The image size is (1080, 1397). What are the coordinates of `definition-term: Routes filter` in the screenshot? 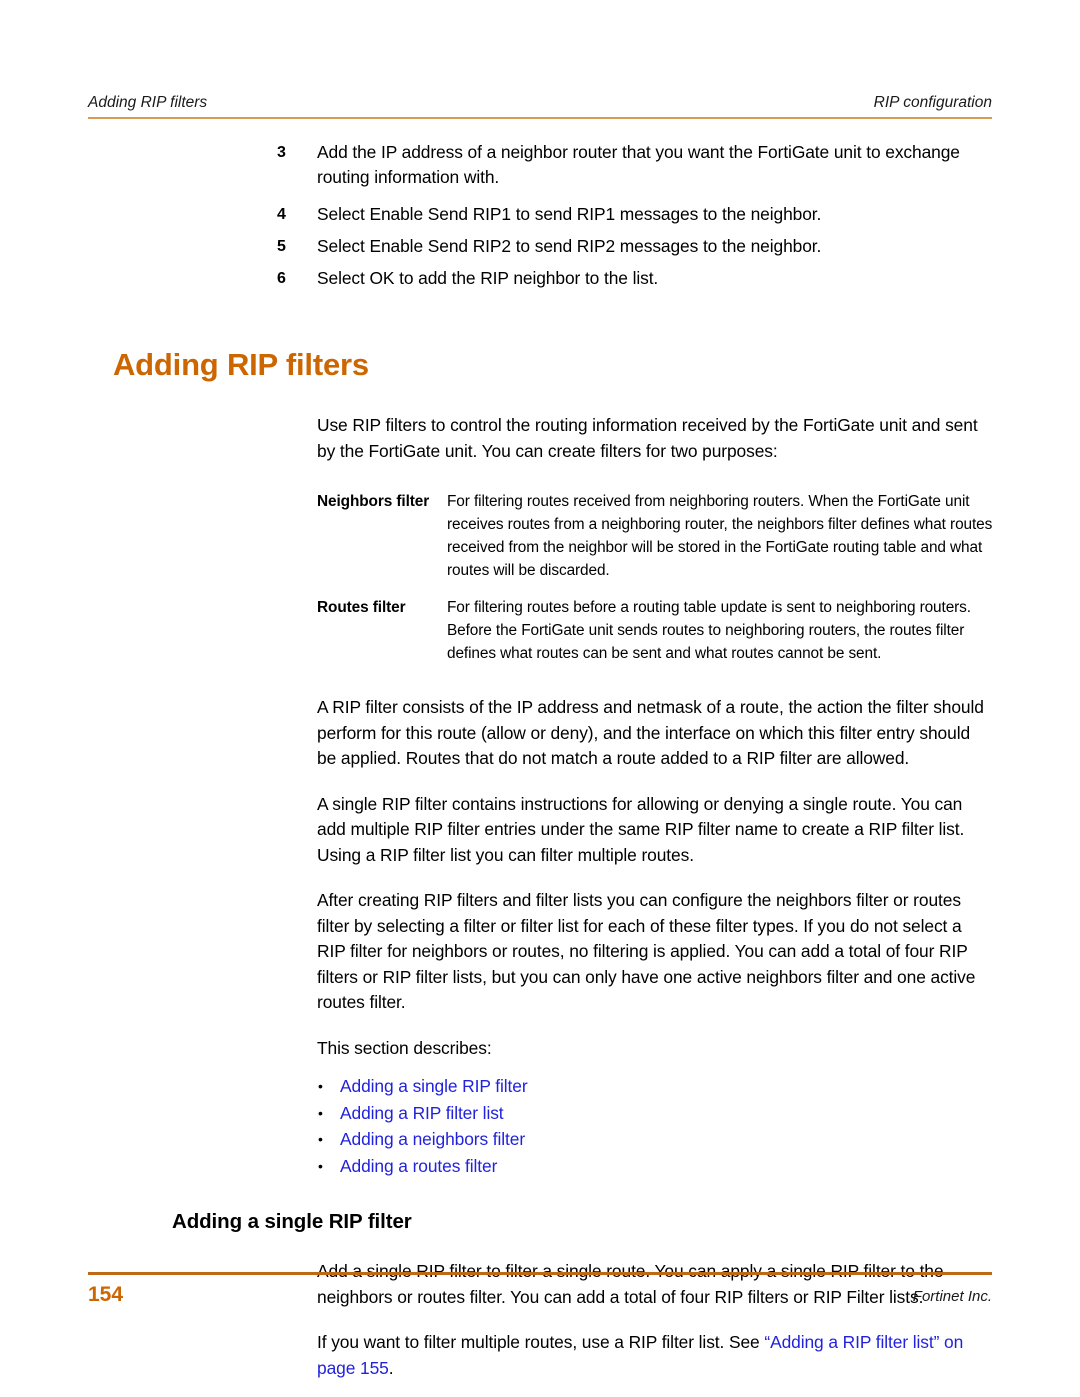 It's located at (361, 607).